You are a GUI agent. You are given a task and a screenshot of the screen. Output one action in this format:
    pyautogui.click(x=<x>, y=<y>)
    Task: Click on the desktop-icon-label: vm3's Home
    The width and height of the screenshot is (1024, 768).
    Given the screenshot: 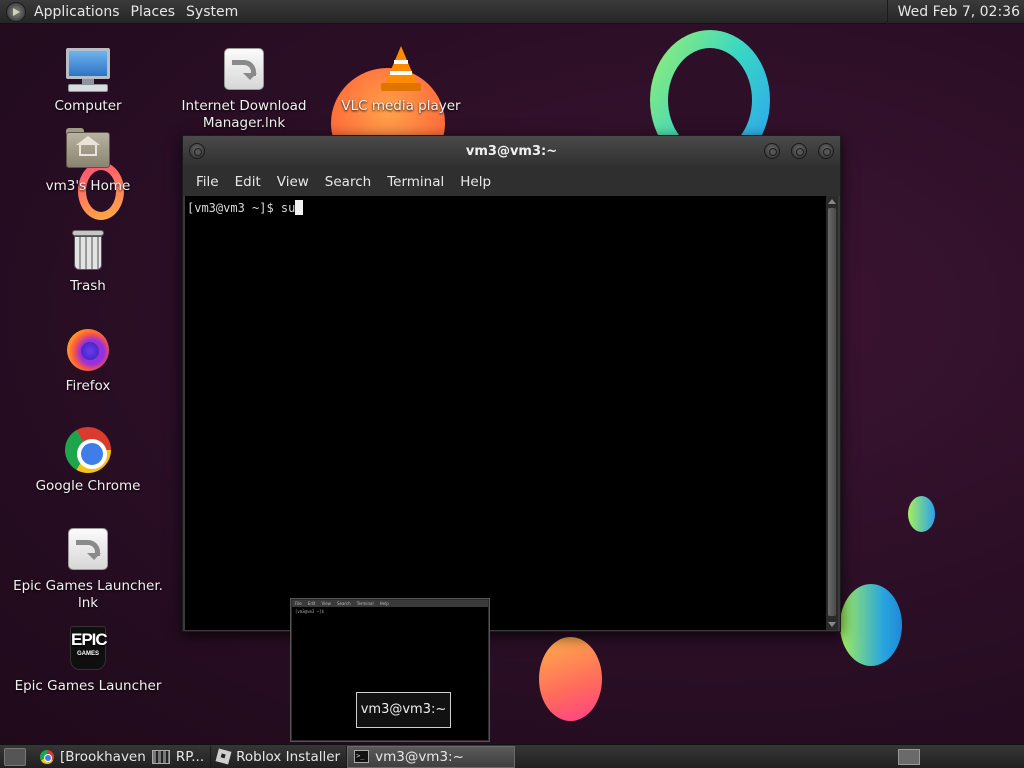 What is the action you would take?
    pyautogui.click(x=88, y=186)
    